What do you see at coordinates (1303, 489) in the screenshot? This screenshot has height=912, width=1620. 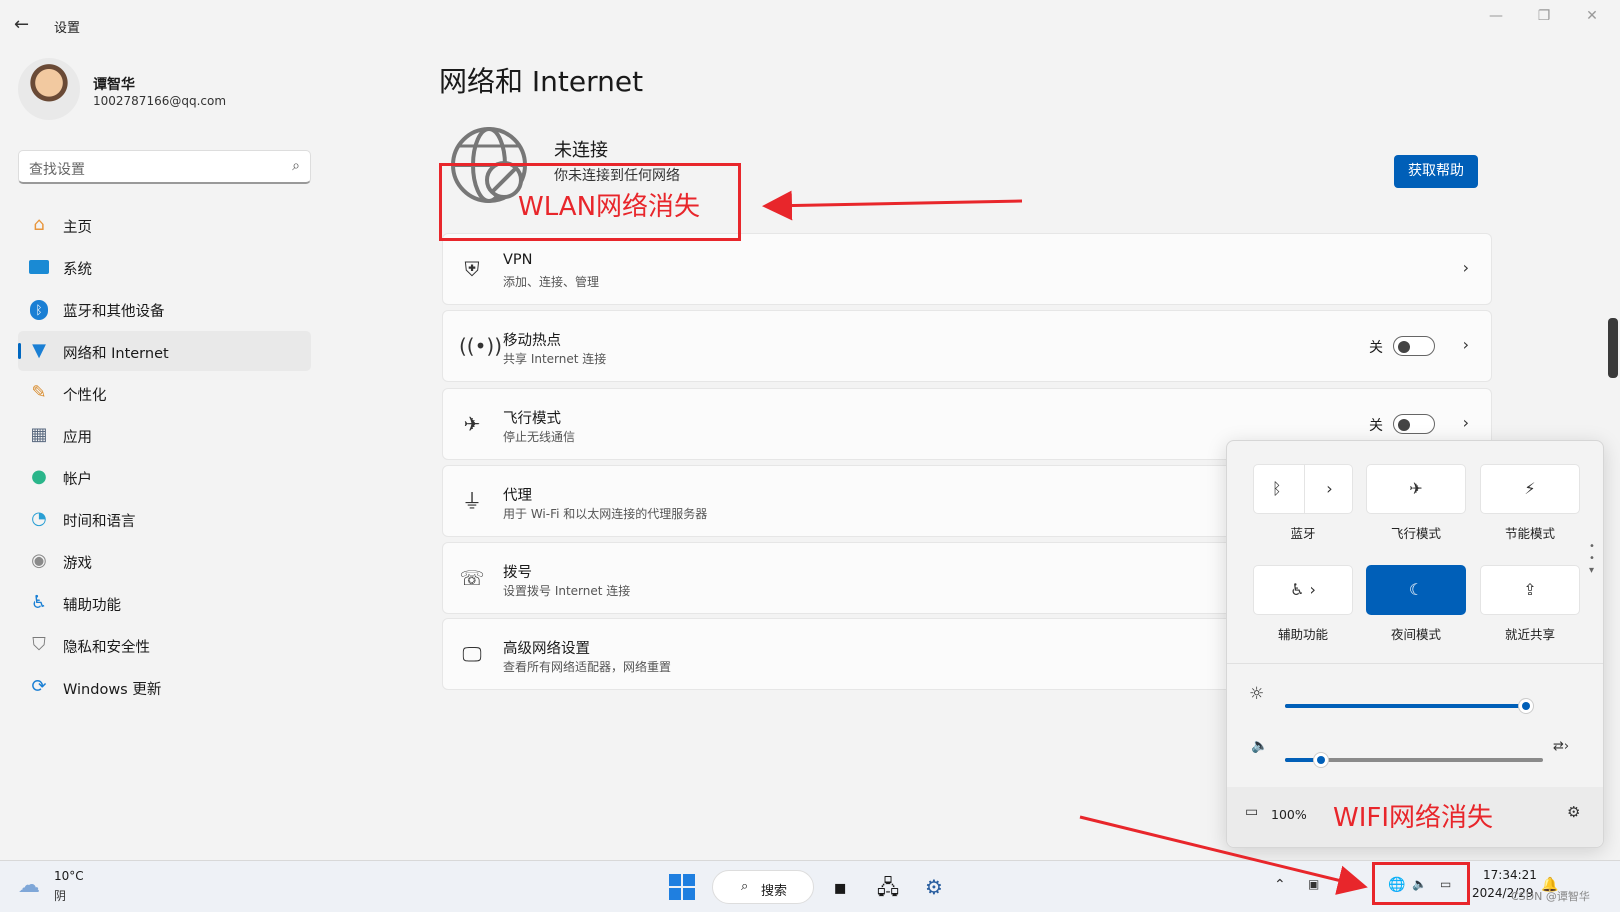 I see `tile-bluetooth: ᛒ ›` at bounding box center [1303, 489].